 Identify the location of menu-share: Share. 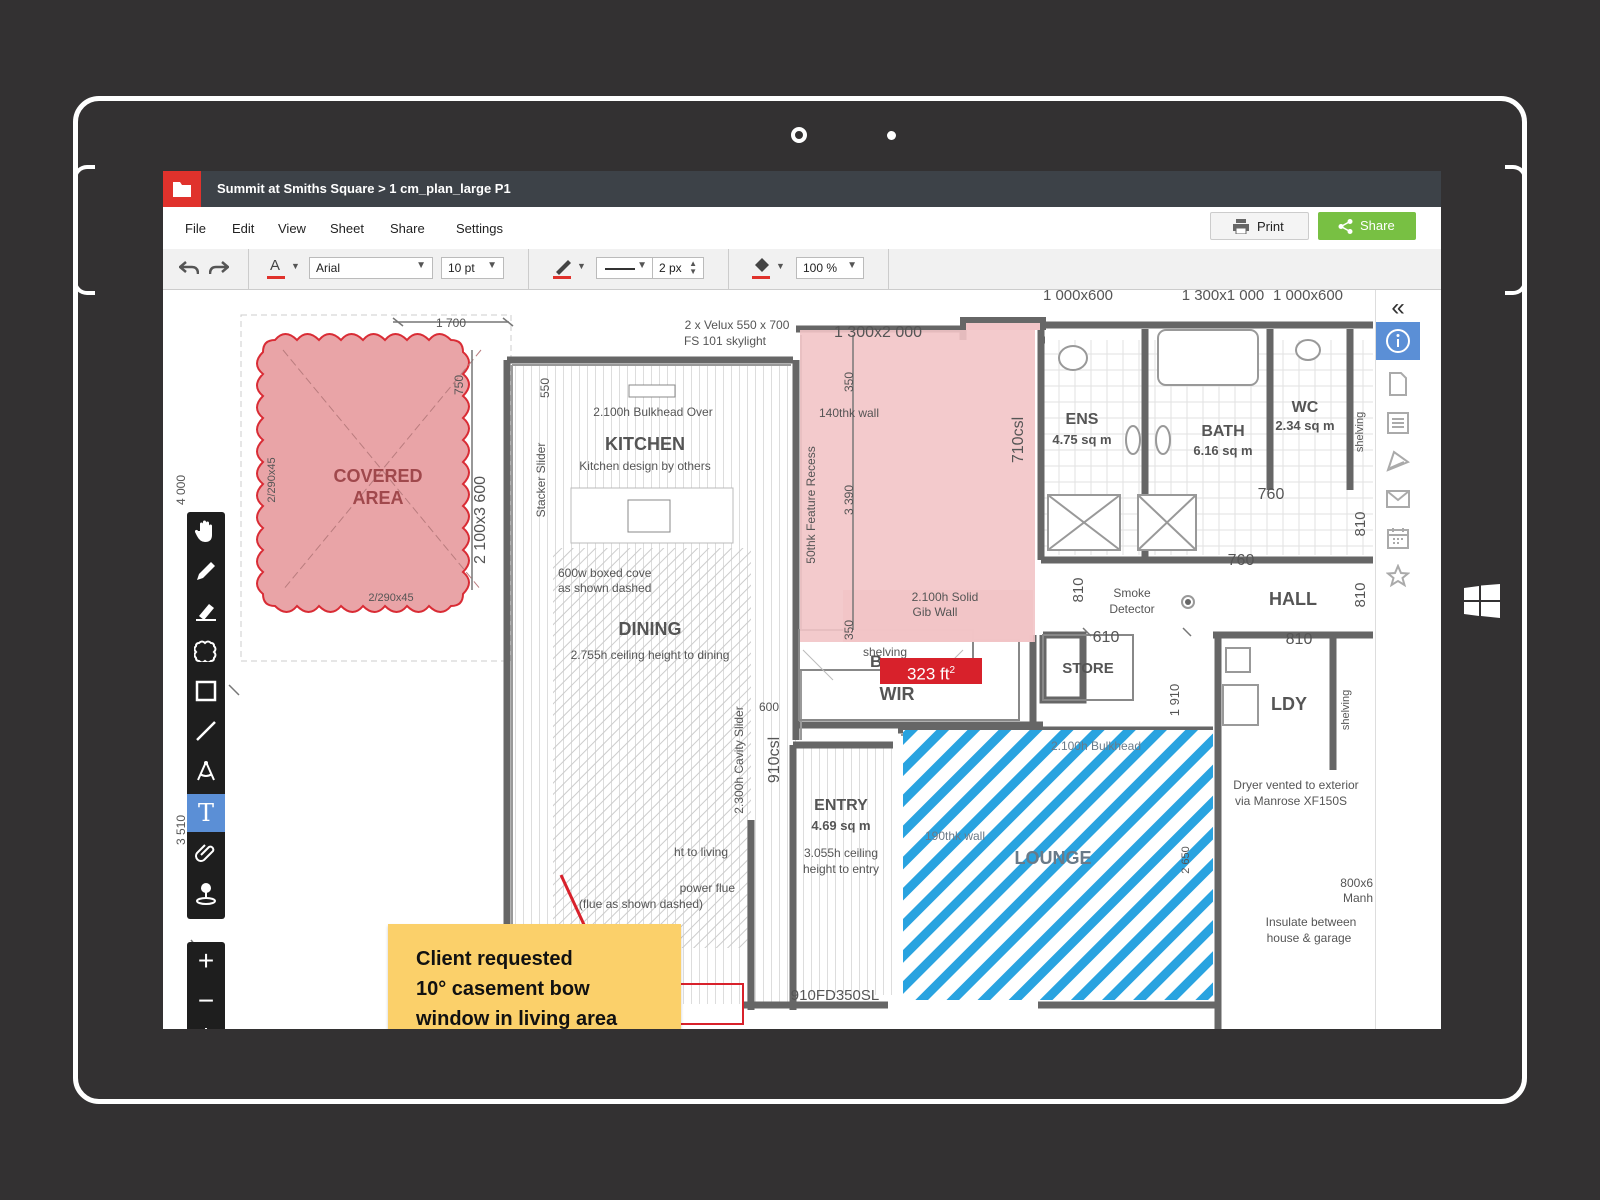
(407, 228).